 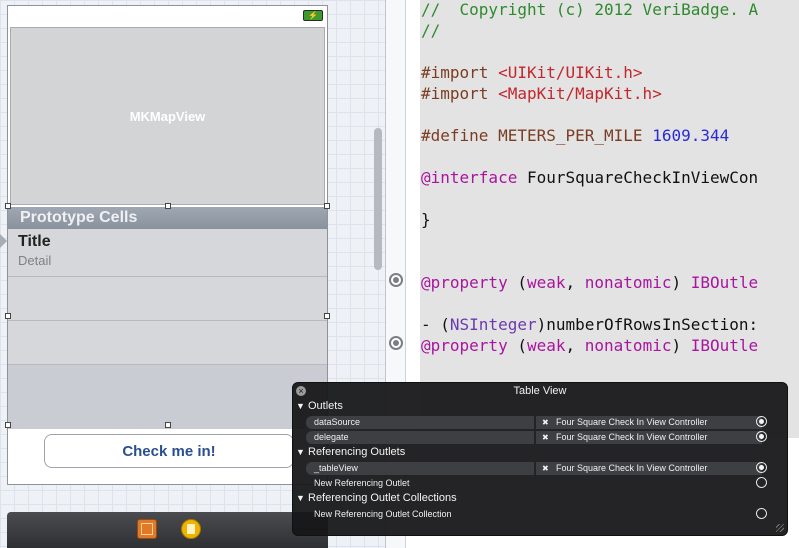 I want to click on keyword: @interface, so click(x=469, y=177).